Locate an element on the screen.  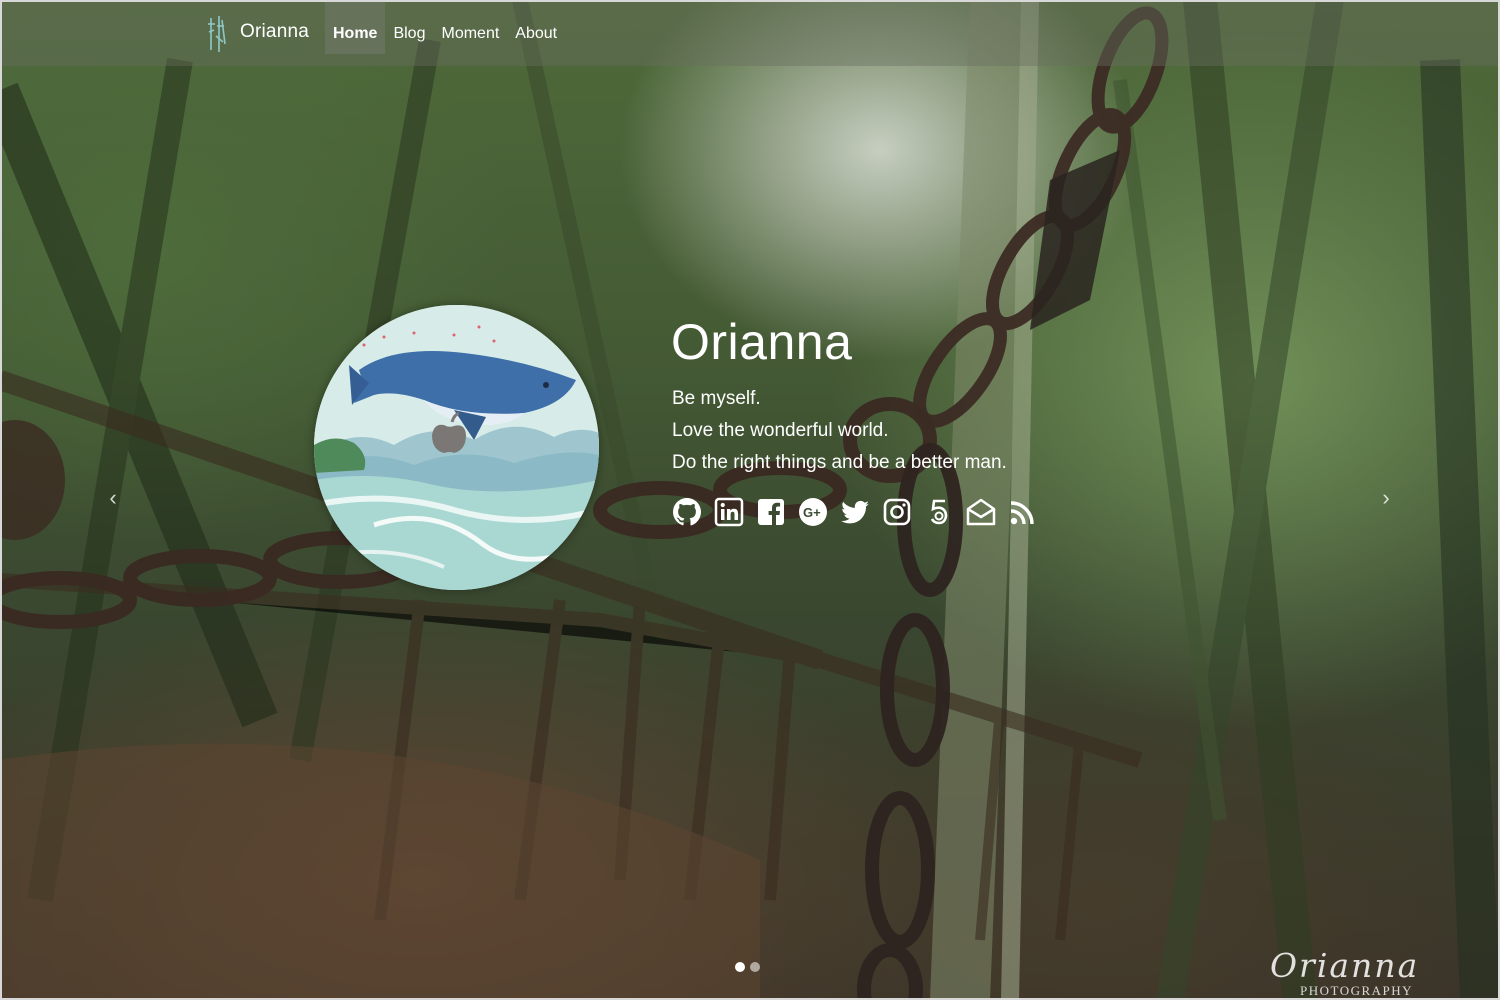
motto-line: Love the wonderful world. is located at coordinates (780, 430).